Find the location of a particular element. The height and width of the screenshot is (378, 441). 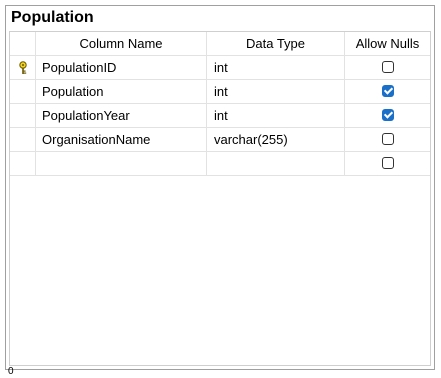

header-allow-nulls: Allow Nulls is located at coordinates (387, 43).